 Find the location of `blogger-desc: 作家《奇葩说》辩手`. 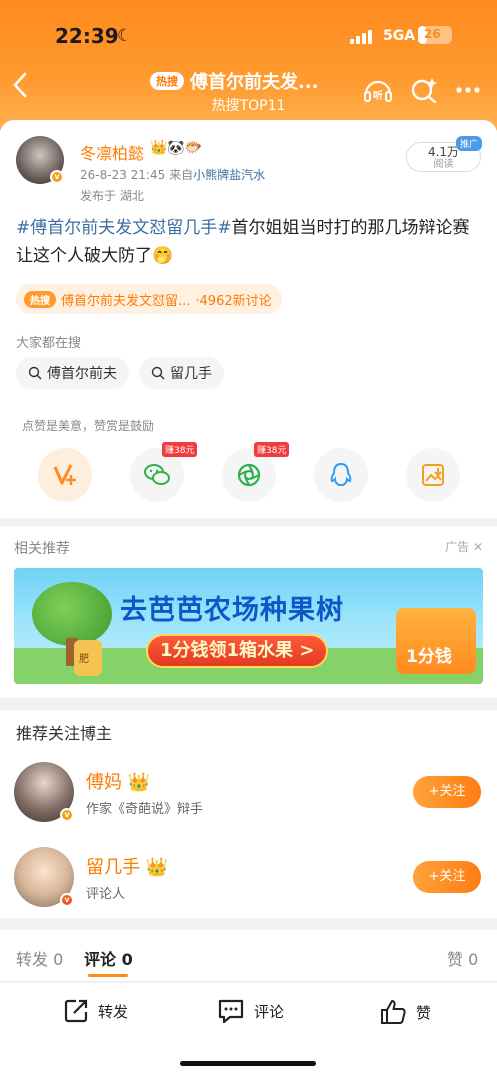

blogger-desc: 作家《奇葩说》辩手 is located at coordinates (145, 809).